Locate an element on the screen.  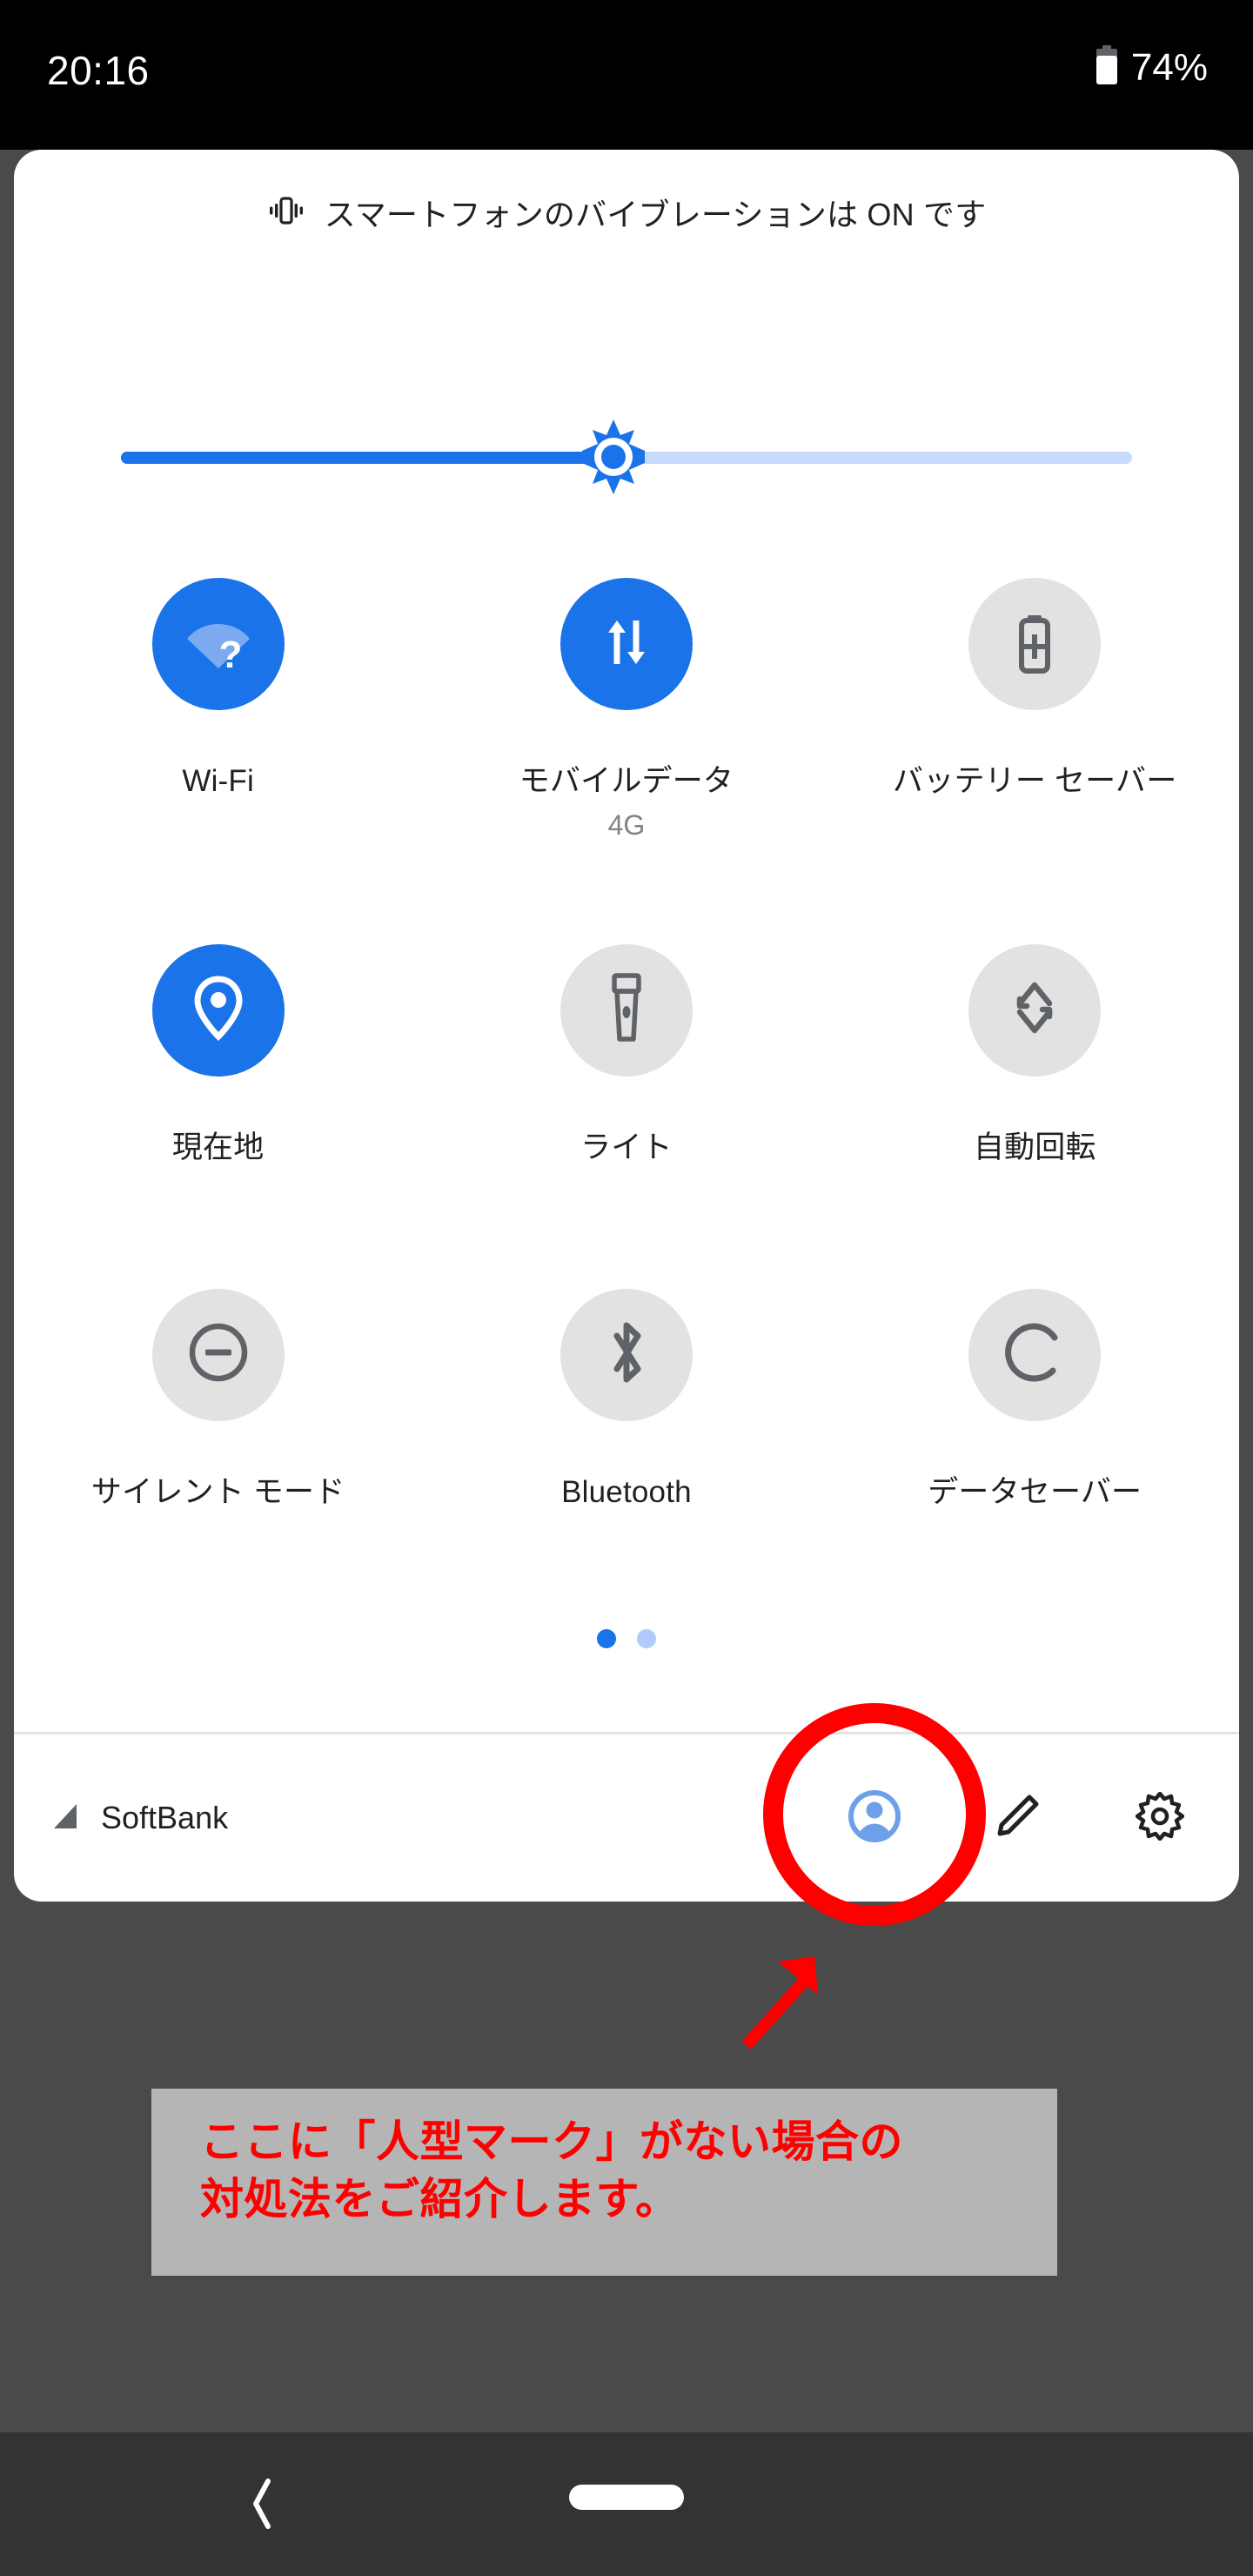
tile-data-saver: データセーバー is located at coordinates (1035, 1400).